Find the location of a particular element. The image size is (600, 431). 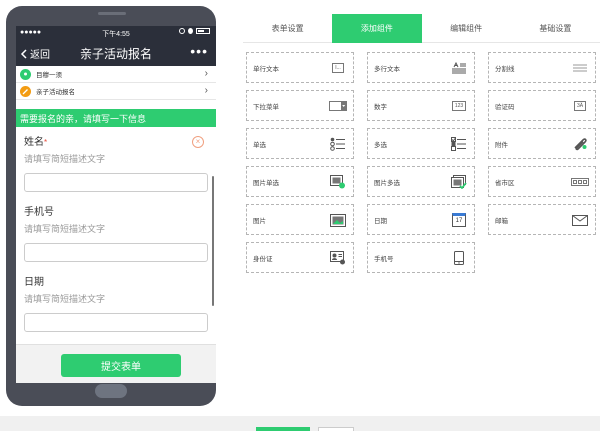

divider-icon is located at coordinates (580, 68).